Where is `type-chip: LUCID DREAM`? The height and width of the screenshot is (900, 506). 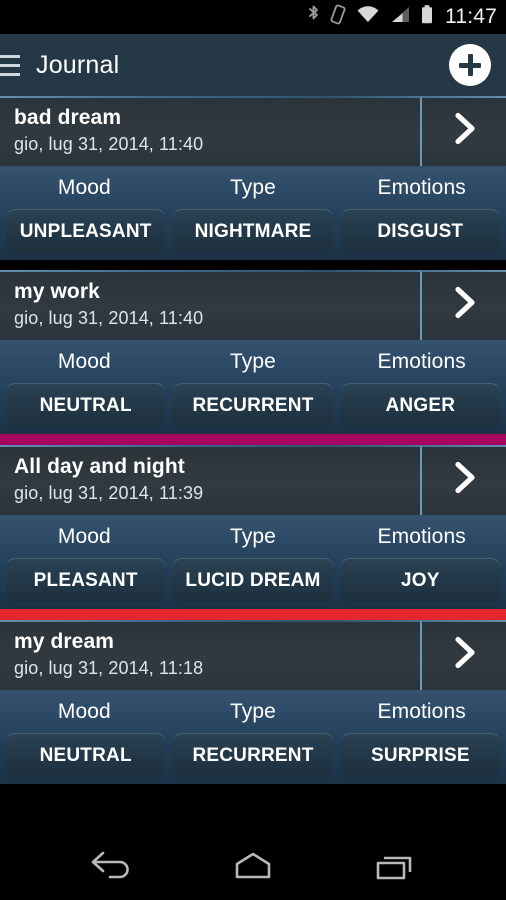 type-chip: LUCID DREAM is located at coordinates (253, 580).